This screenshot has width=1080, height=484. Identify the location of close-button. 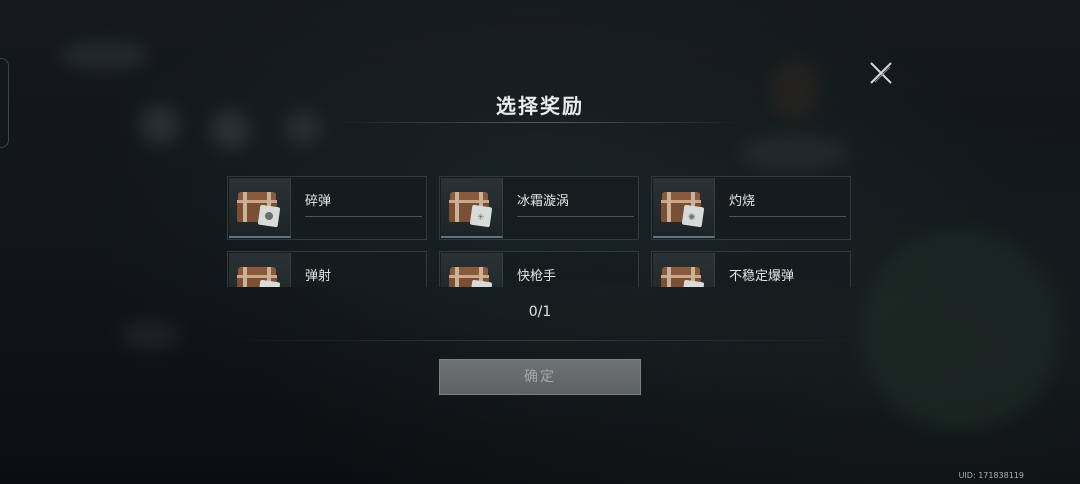
(881, 73).